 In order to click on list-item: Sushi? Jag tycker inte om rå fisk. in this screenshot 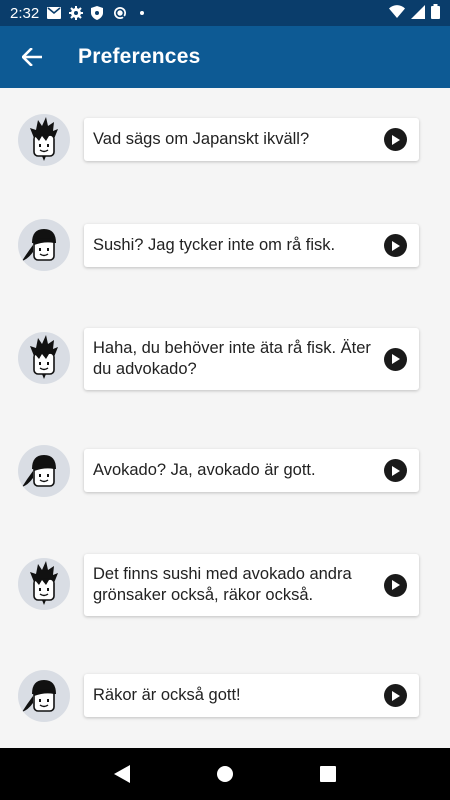, I will do `click(225, 258)`.